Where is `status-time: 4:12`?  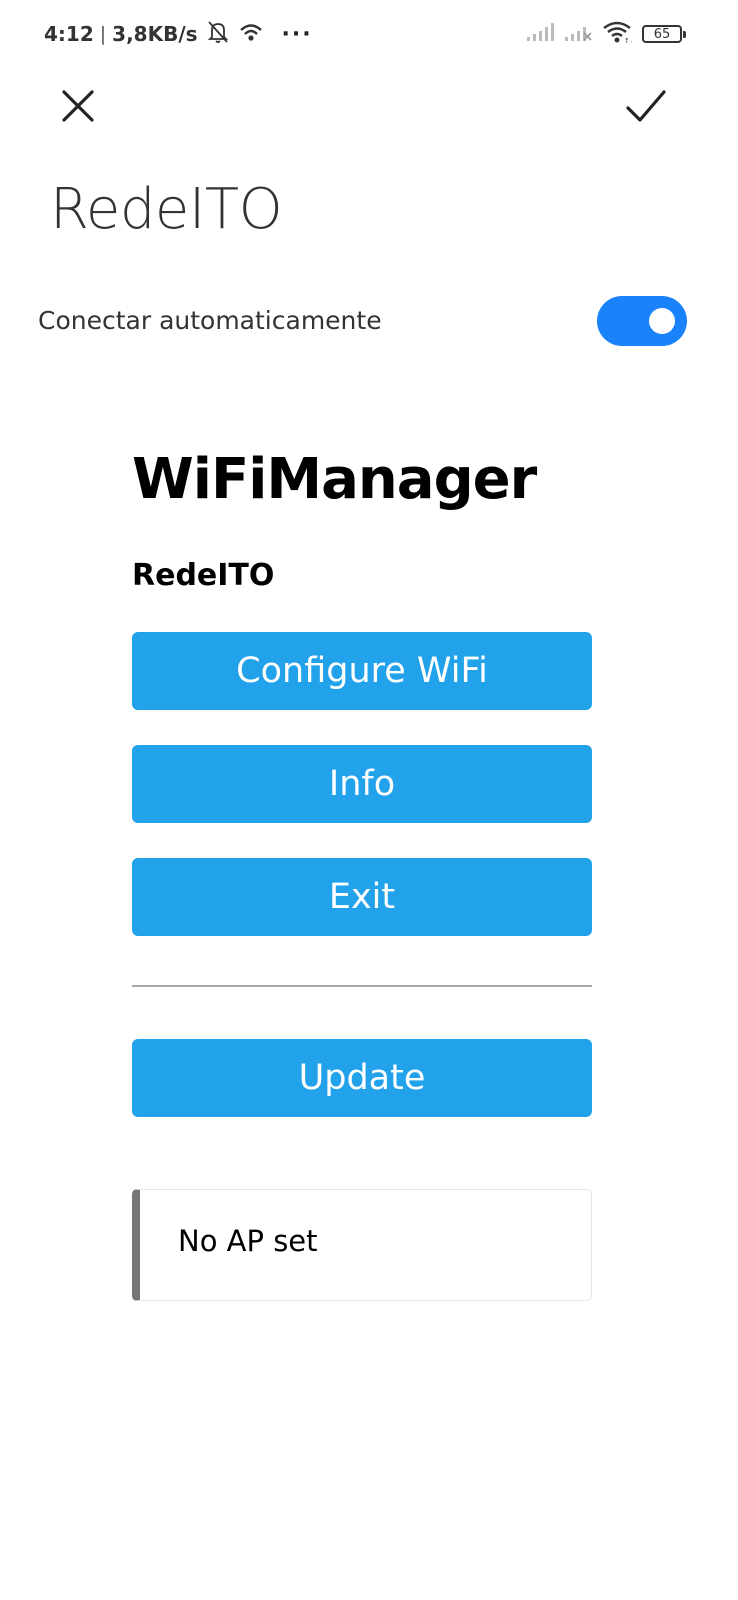
status-time: 4:12 is located at coordinates (69, 34).